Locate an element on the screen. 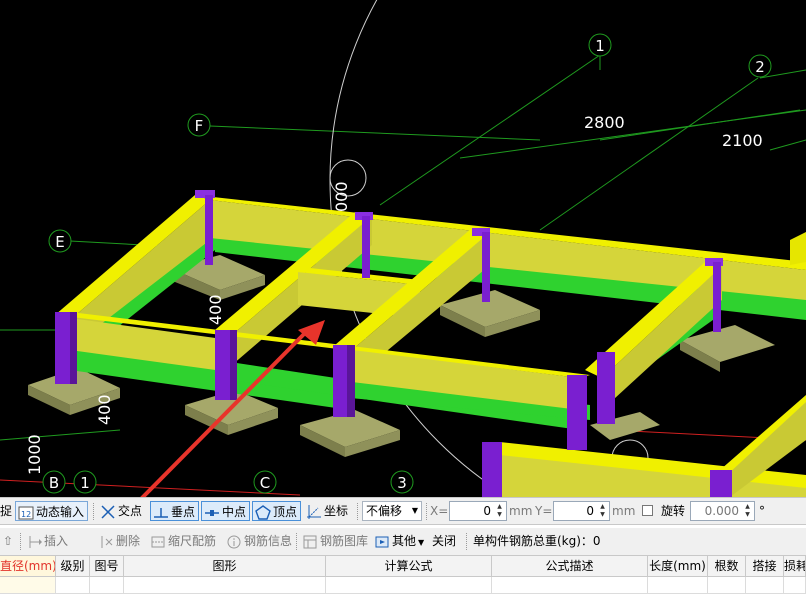 Image resolution: width=806 pixels, height=606 pixels. snap-coordinate-button: 坐标 is located at coordinates (327, 511).